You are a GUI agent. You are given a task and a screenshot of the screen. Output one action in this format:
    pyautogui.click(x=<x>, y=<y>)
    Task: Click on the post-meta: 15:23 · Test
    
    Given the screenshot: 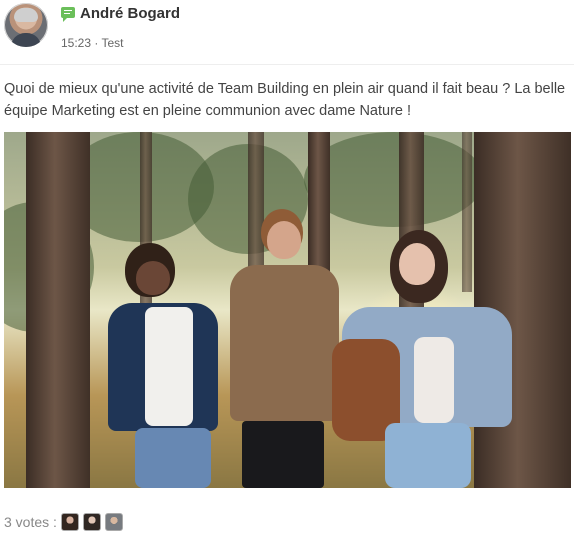 What is the action you would take?
    pyautogui.click(x=92, y=43)
    